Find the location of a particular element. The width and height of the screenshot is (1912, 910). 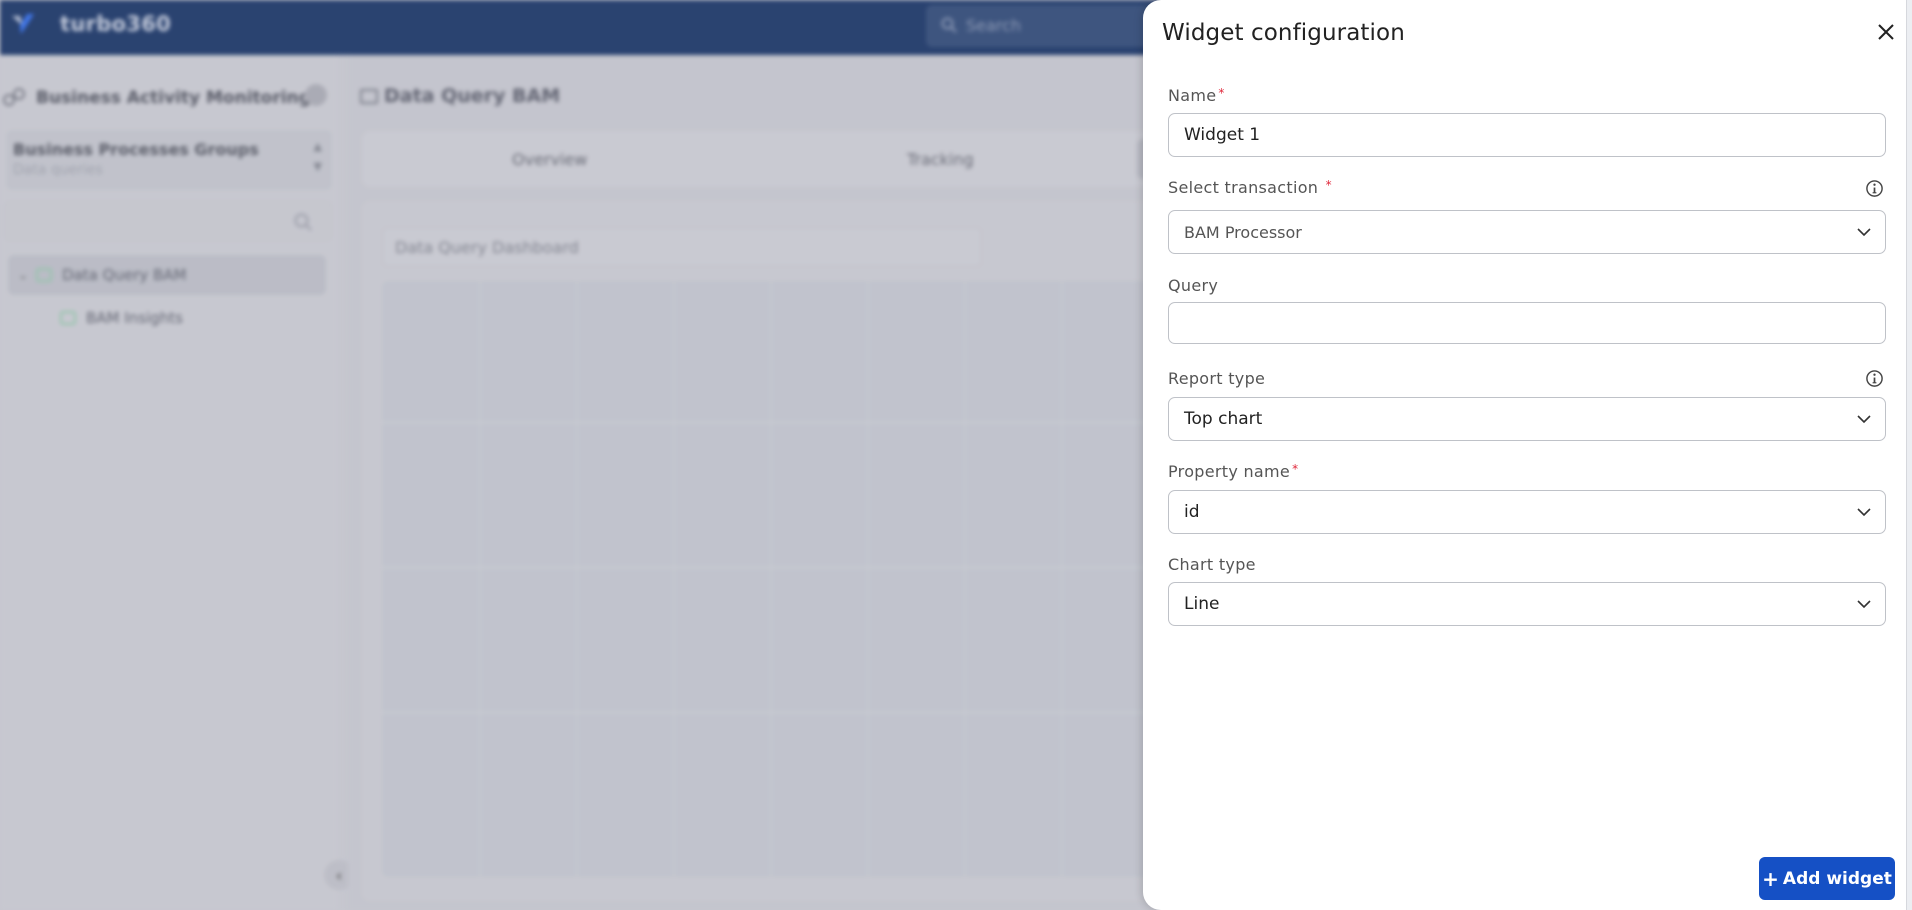

panel-title: Widget configuration is located at coordinates (1283, 33).